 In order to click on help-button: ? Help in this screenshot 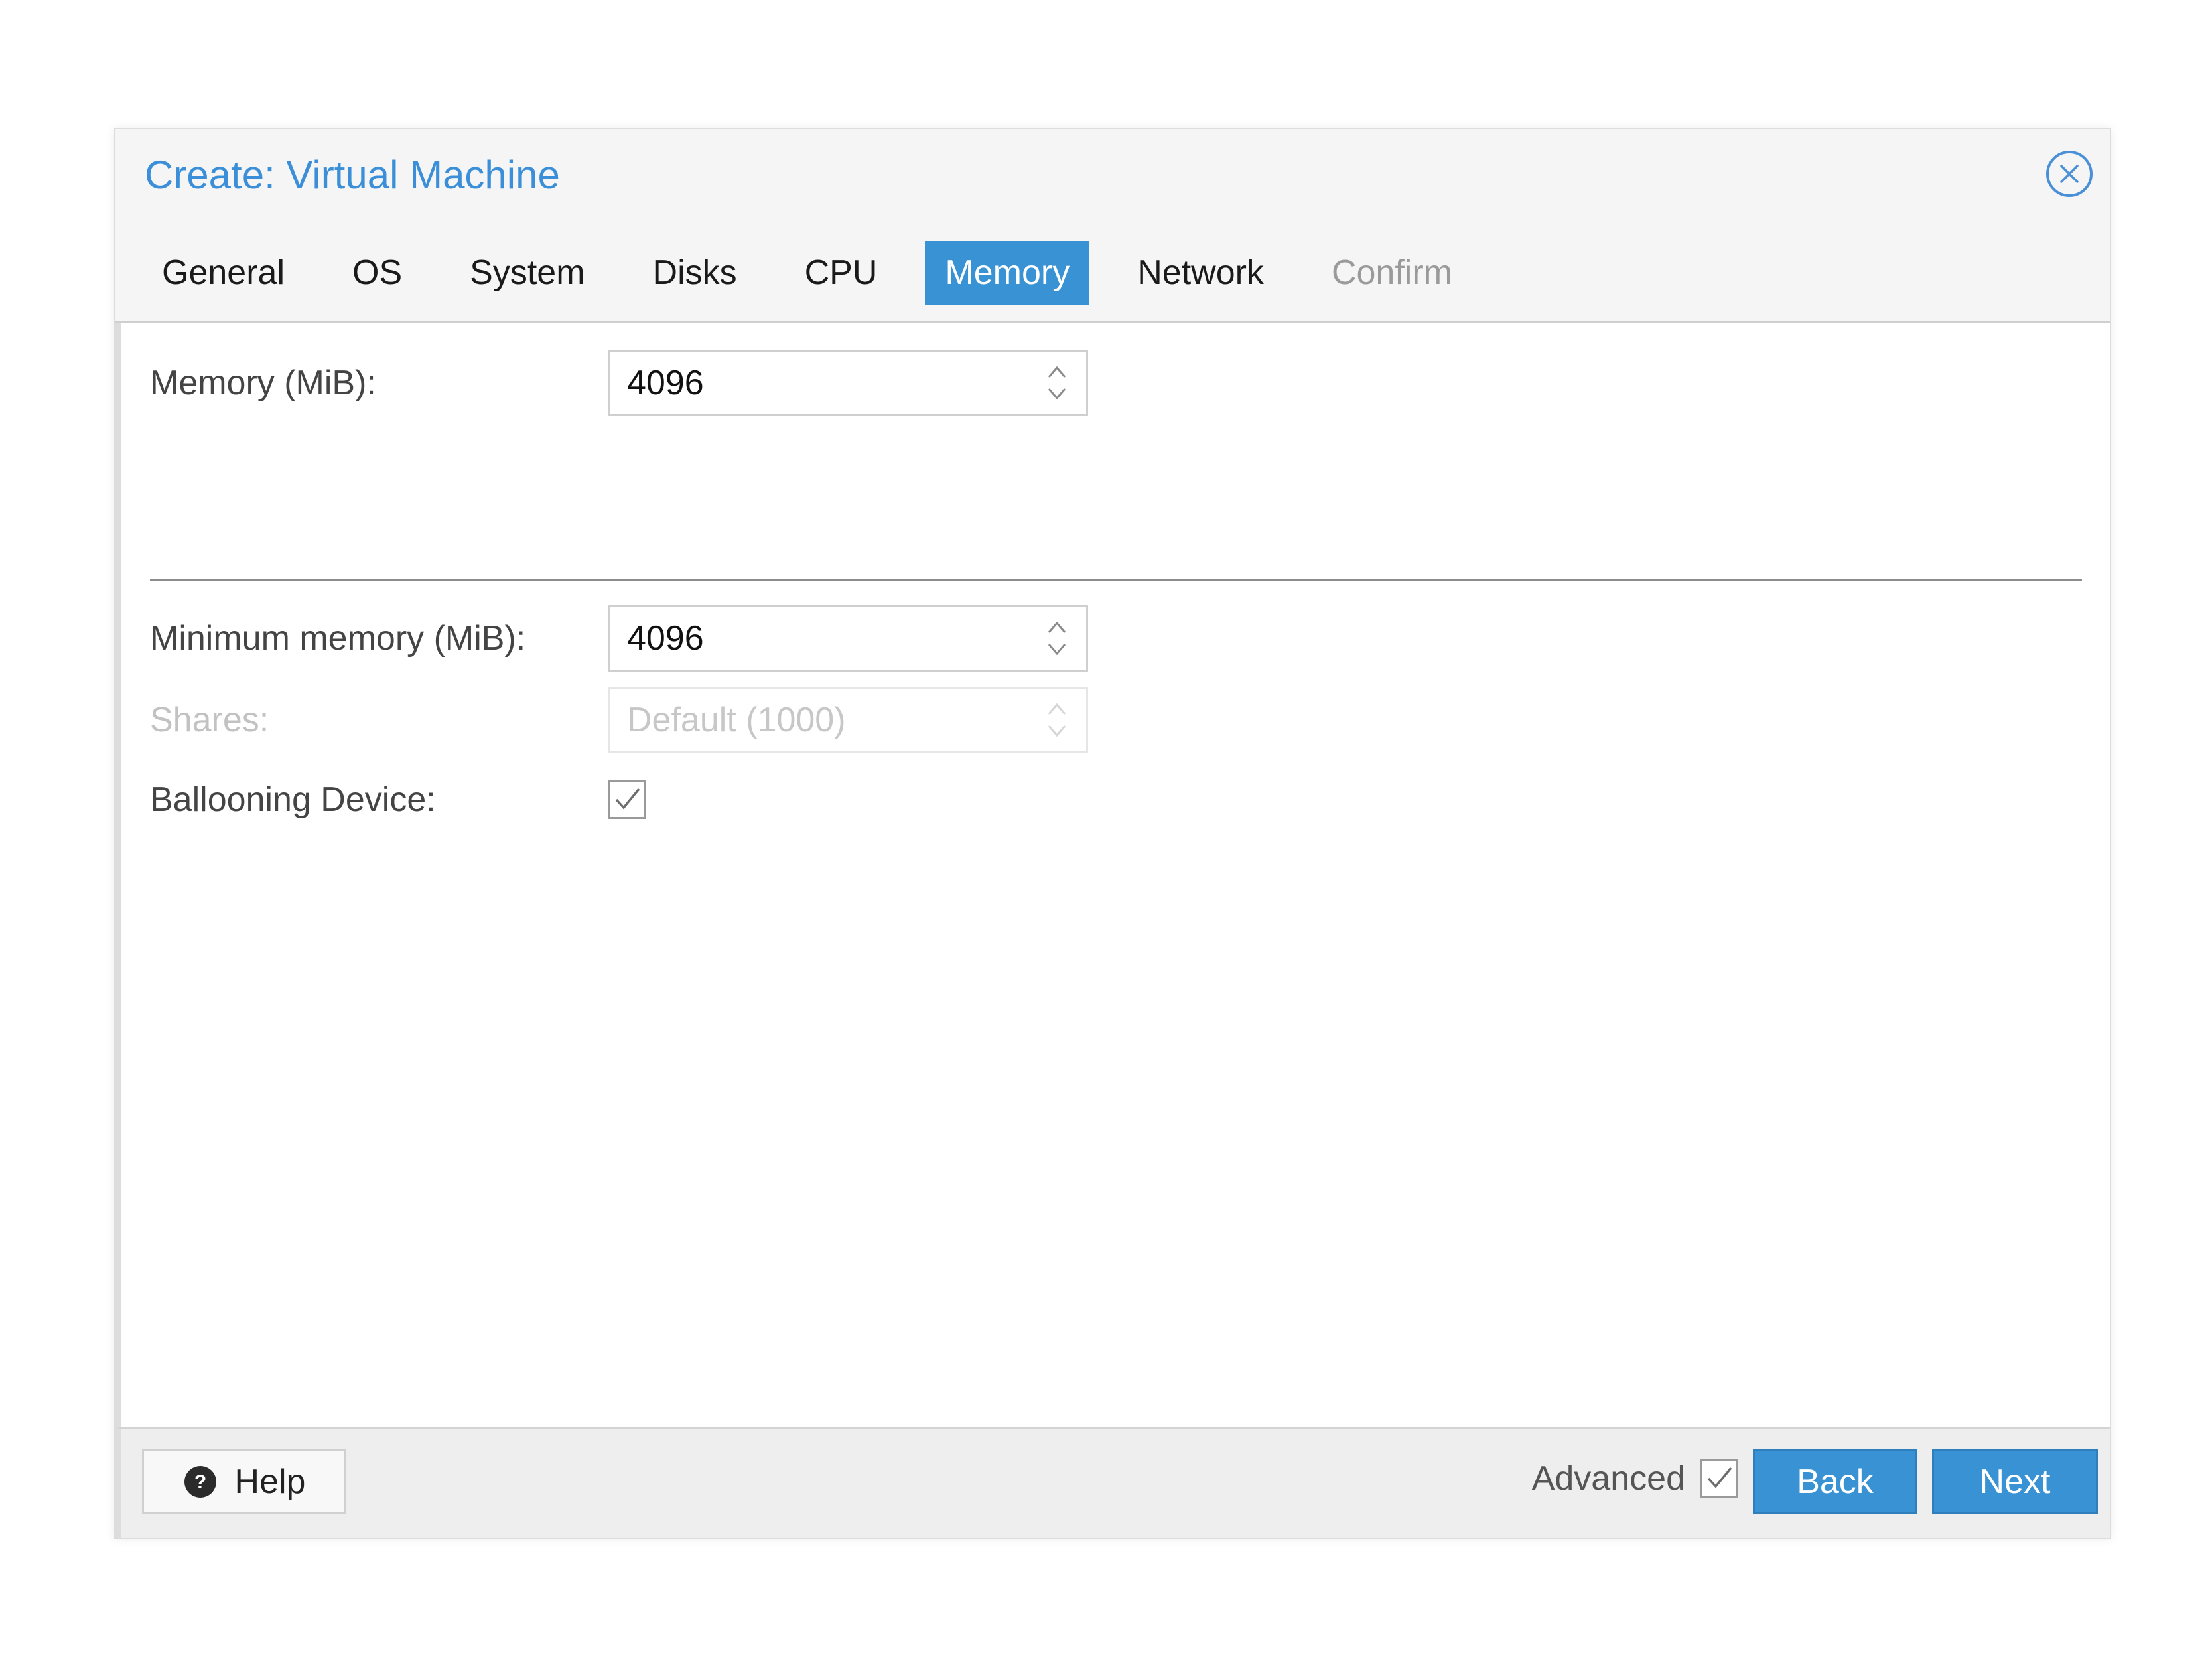, I will do `click(244, 1481)`.